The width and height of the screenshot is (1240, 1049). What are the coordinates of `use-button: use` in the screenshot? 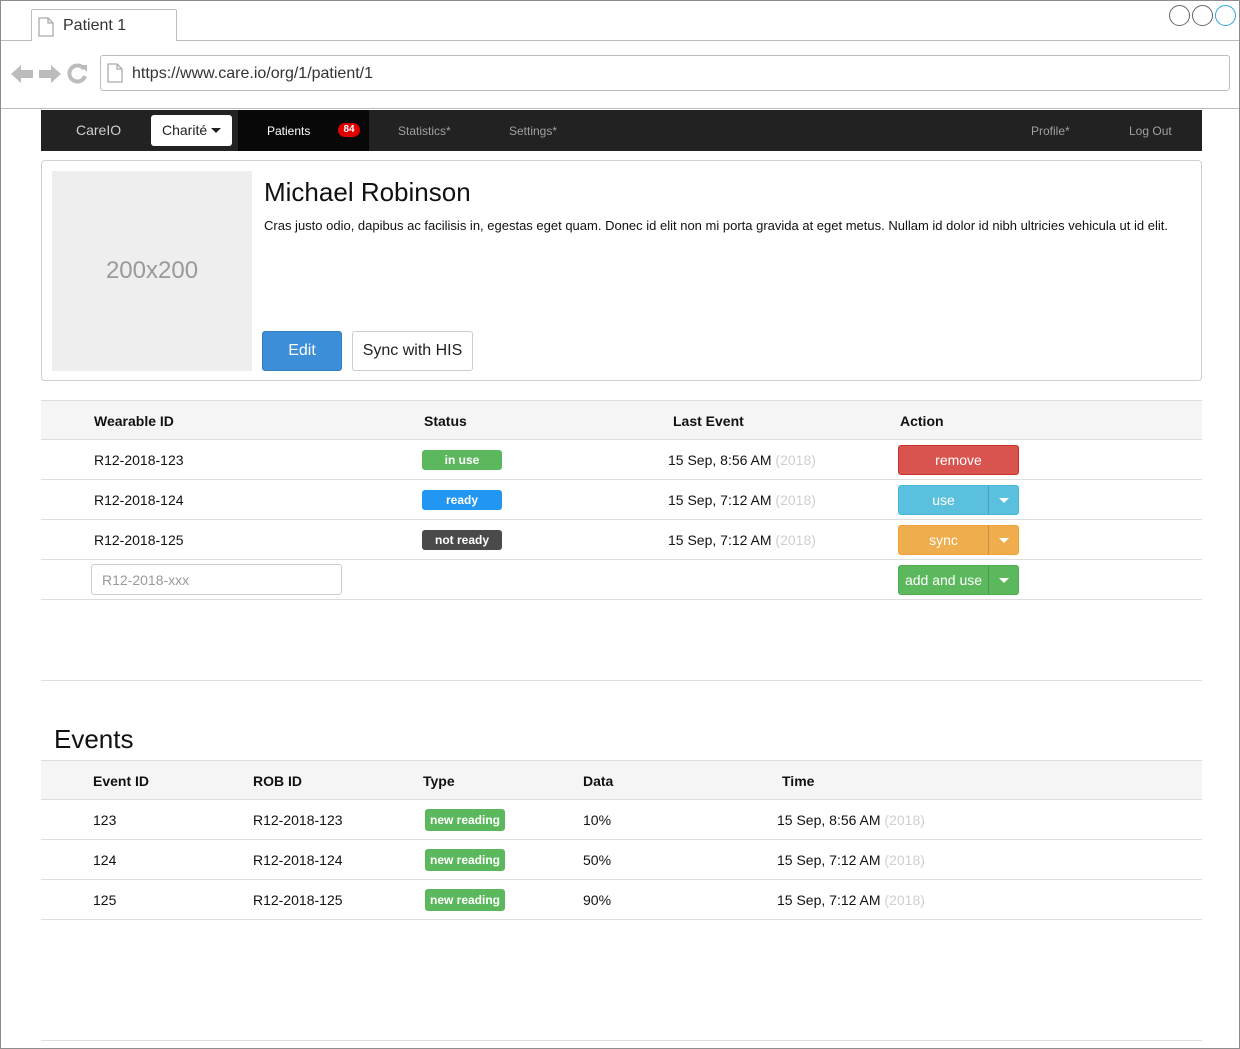 It's located at (943, 500).